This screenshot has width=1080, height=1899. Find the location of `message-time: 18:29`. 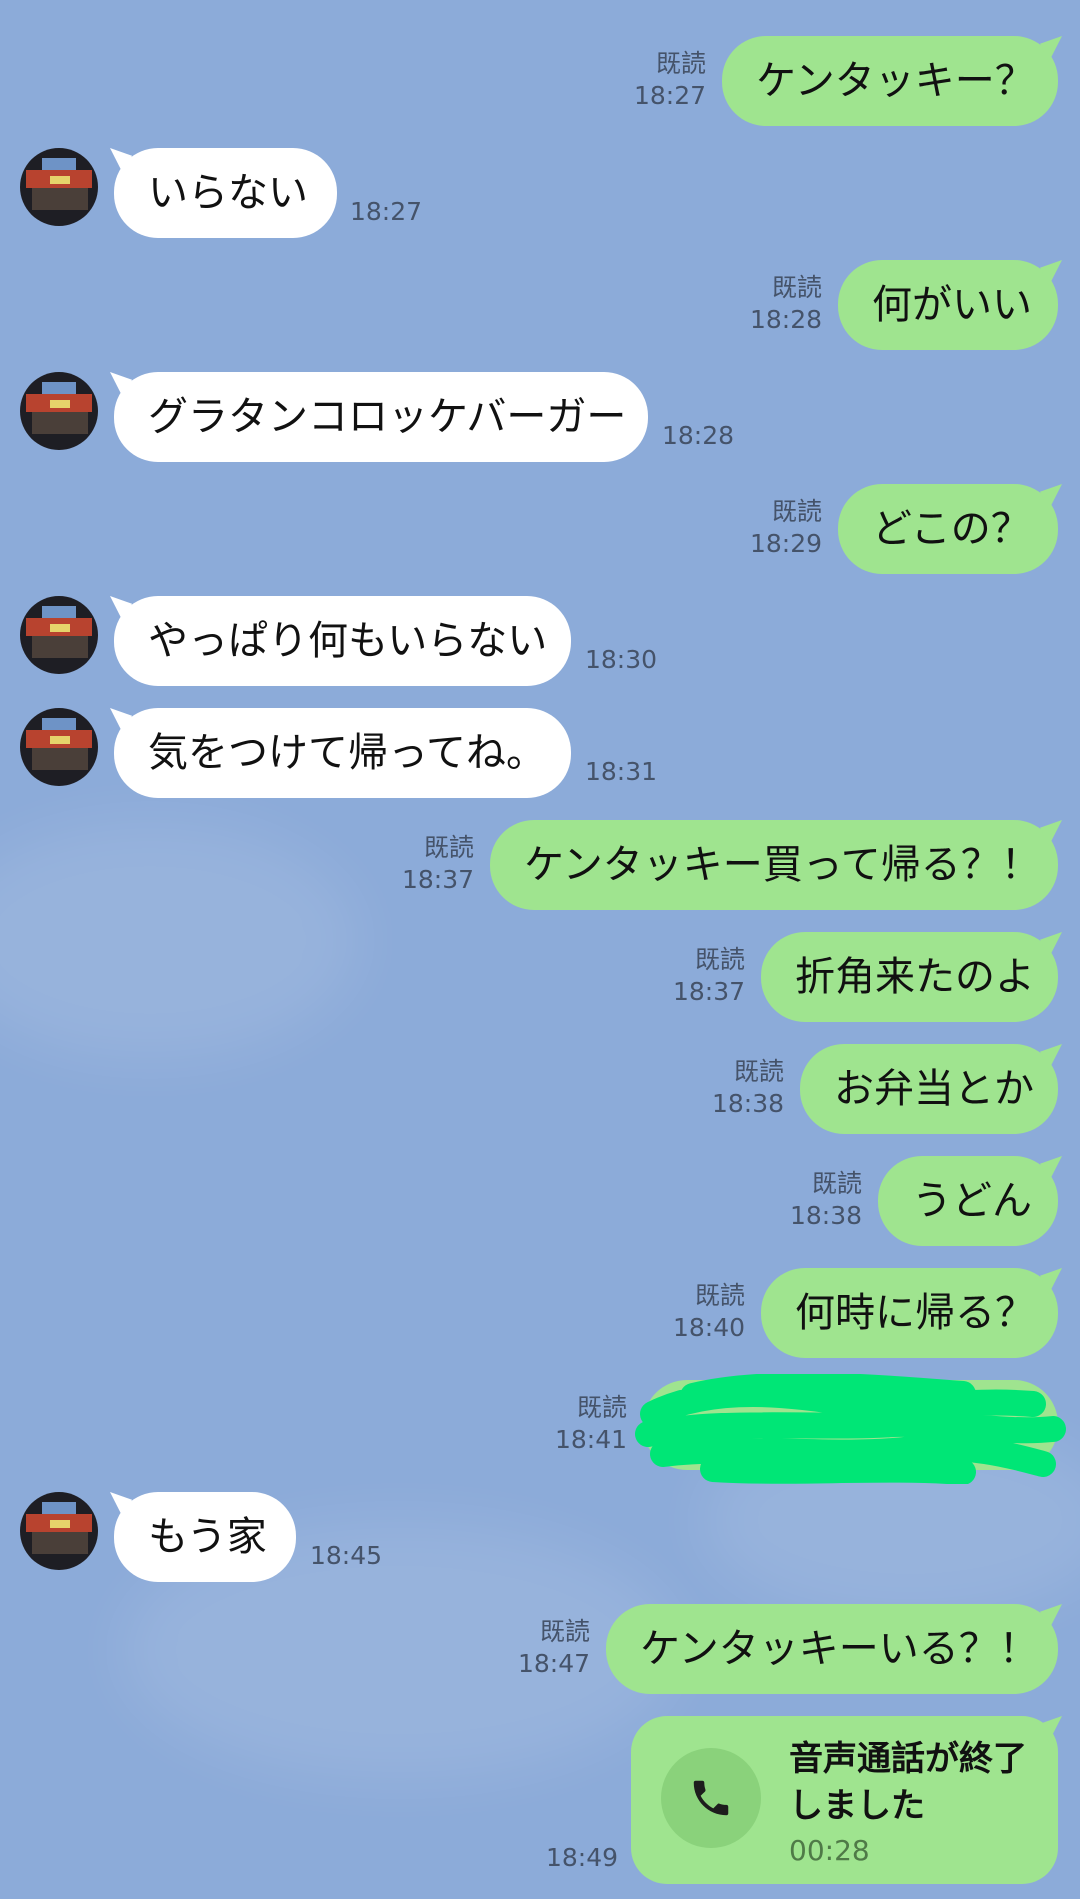

message-time: 18:29 is located at coordinates (785, 543).